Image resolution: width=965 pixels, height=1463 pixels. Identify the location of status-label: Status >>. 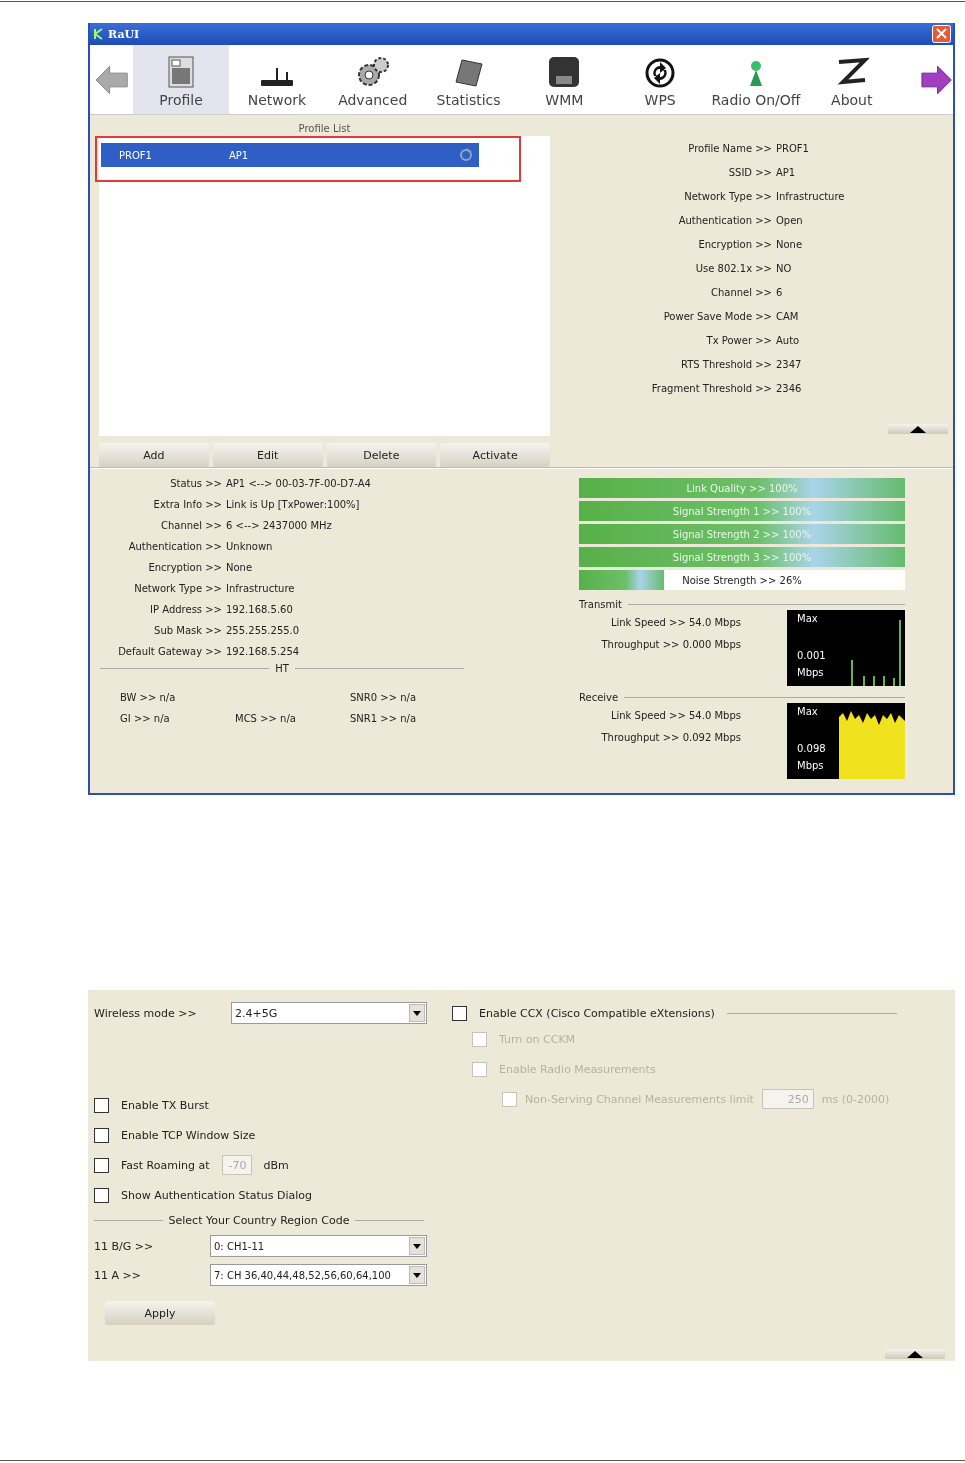
(195, 483).